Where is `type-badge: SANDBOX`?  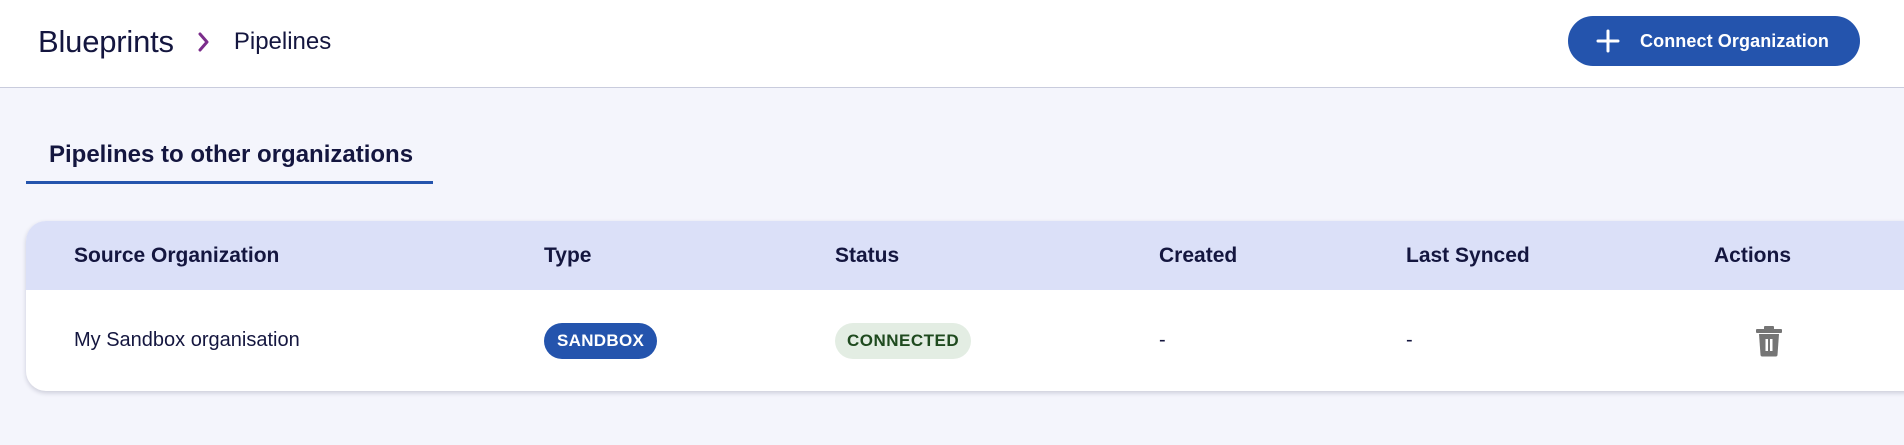 type-badge: SANDBOX is located at coordinates (601, 340).